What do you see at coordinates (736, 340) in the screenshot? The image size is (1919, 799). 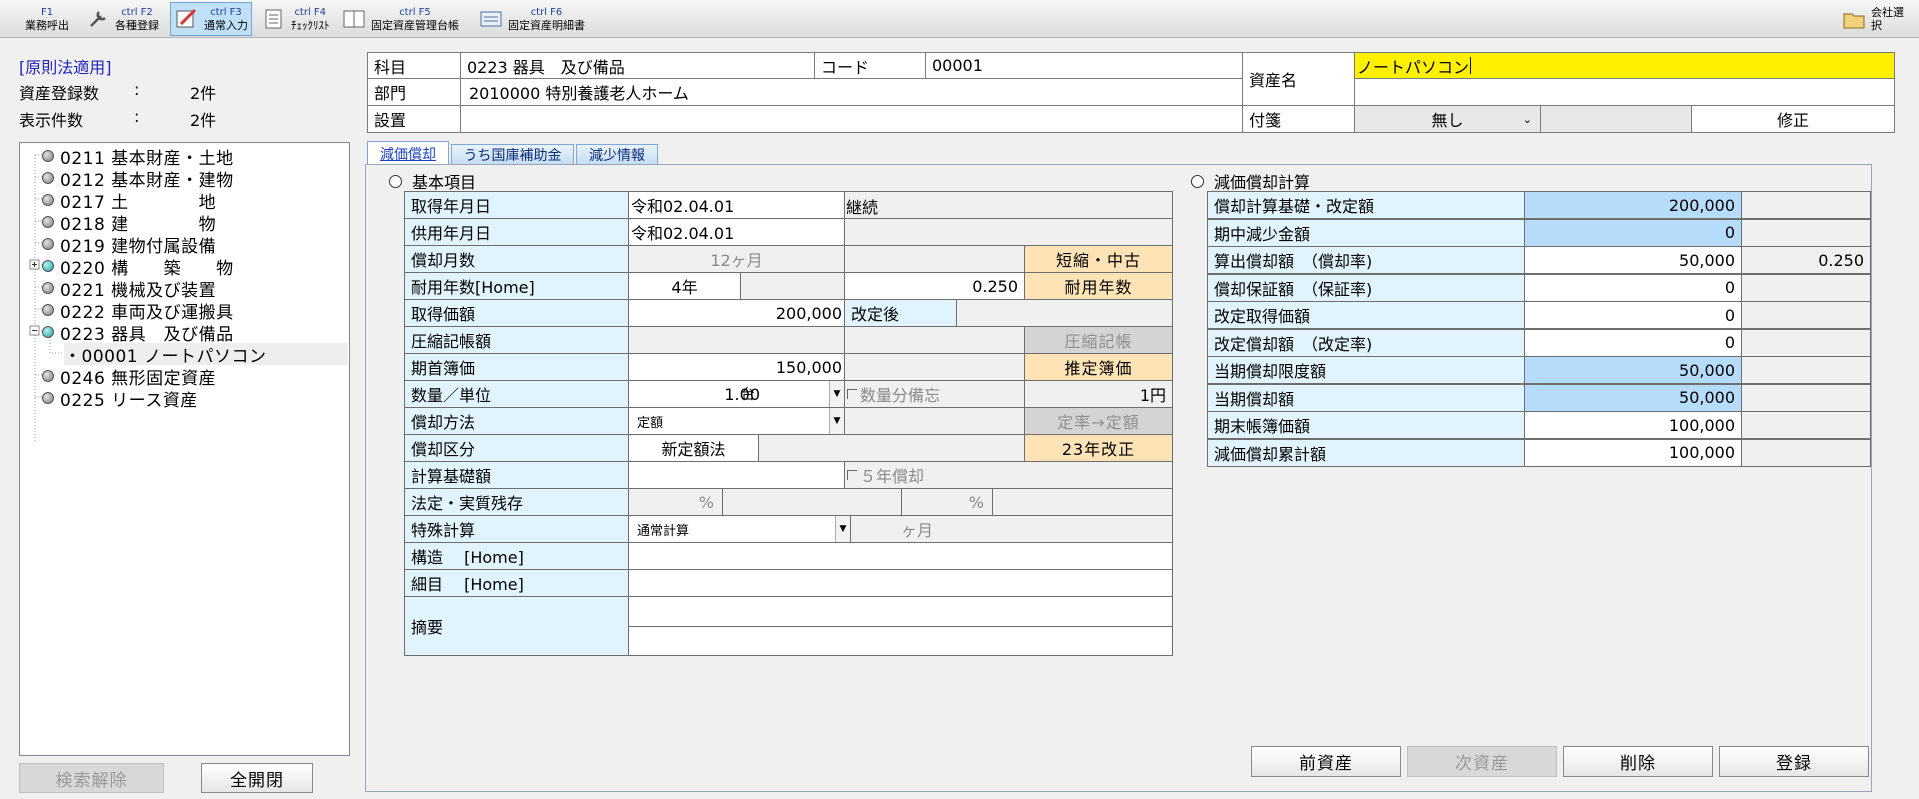 I see `compress-value` at bounding box center [736, 340].